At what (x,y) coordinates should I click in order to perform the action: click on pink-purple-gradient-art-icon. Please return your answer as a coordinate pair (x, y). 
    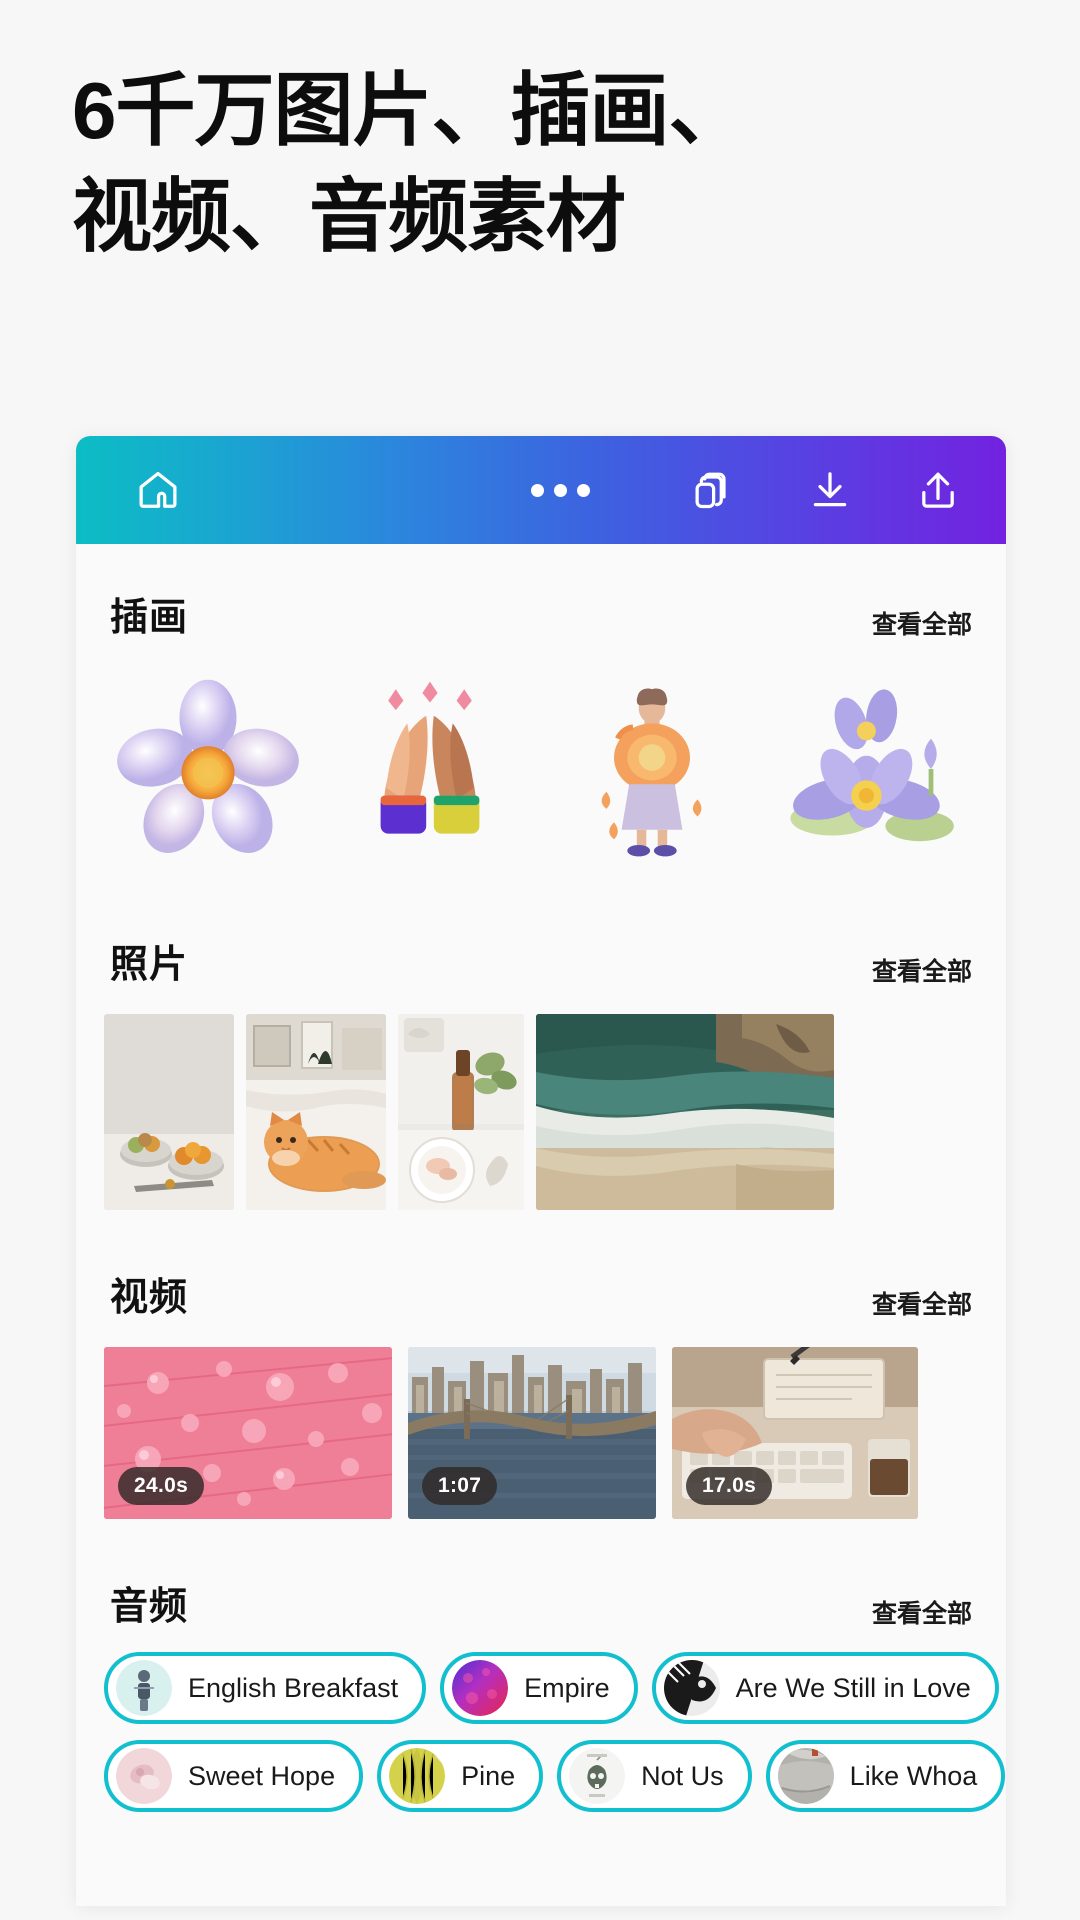
    Looking at the image, I should click on (480, 1688).